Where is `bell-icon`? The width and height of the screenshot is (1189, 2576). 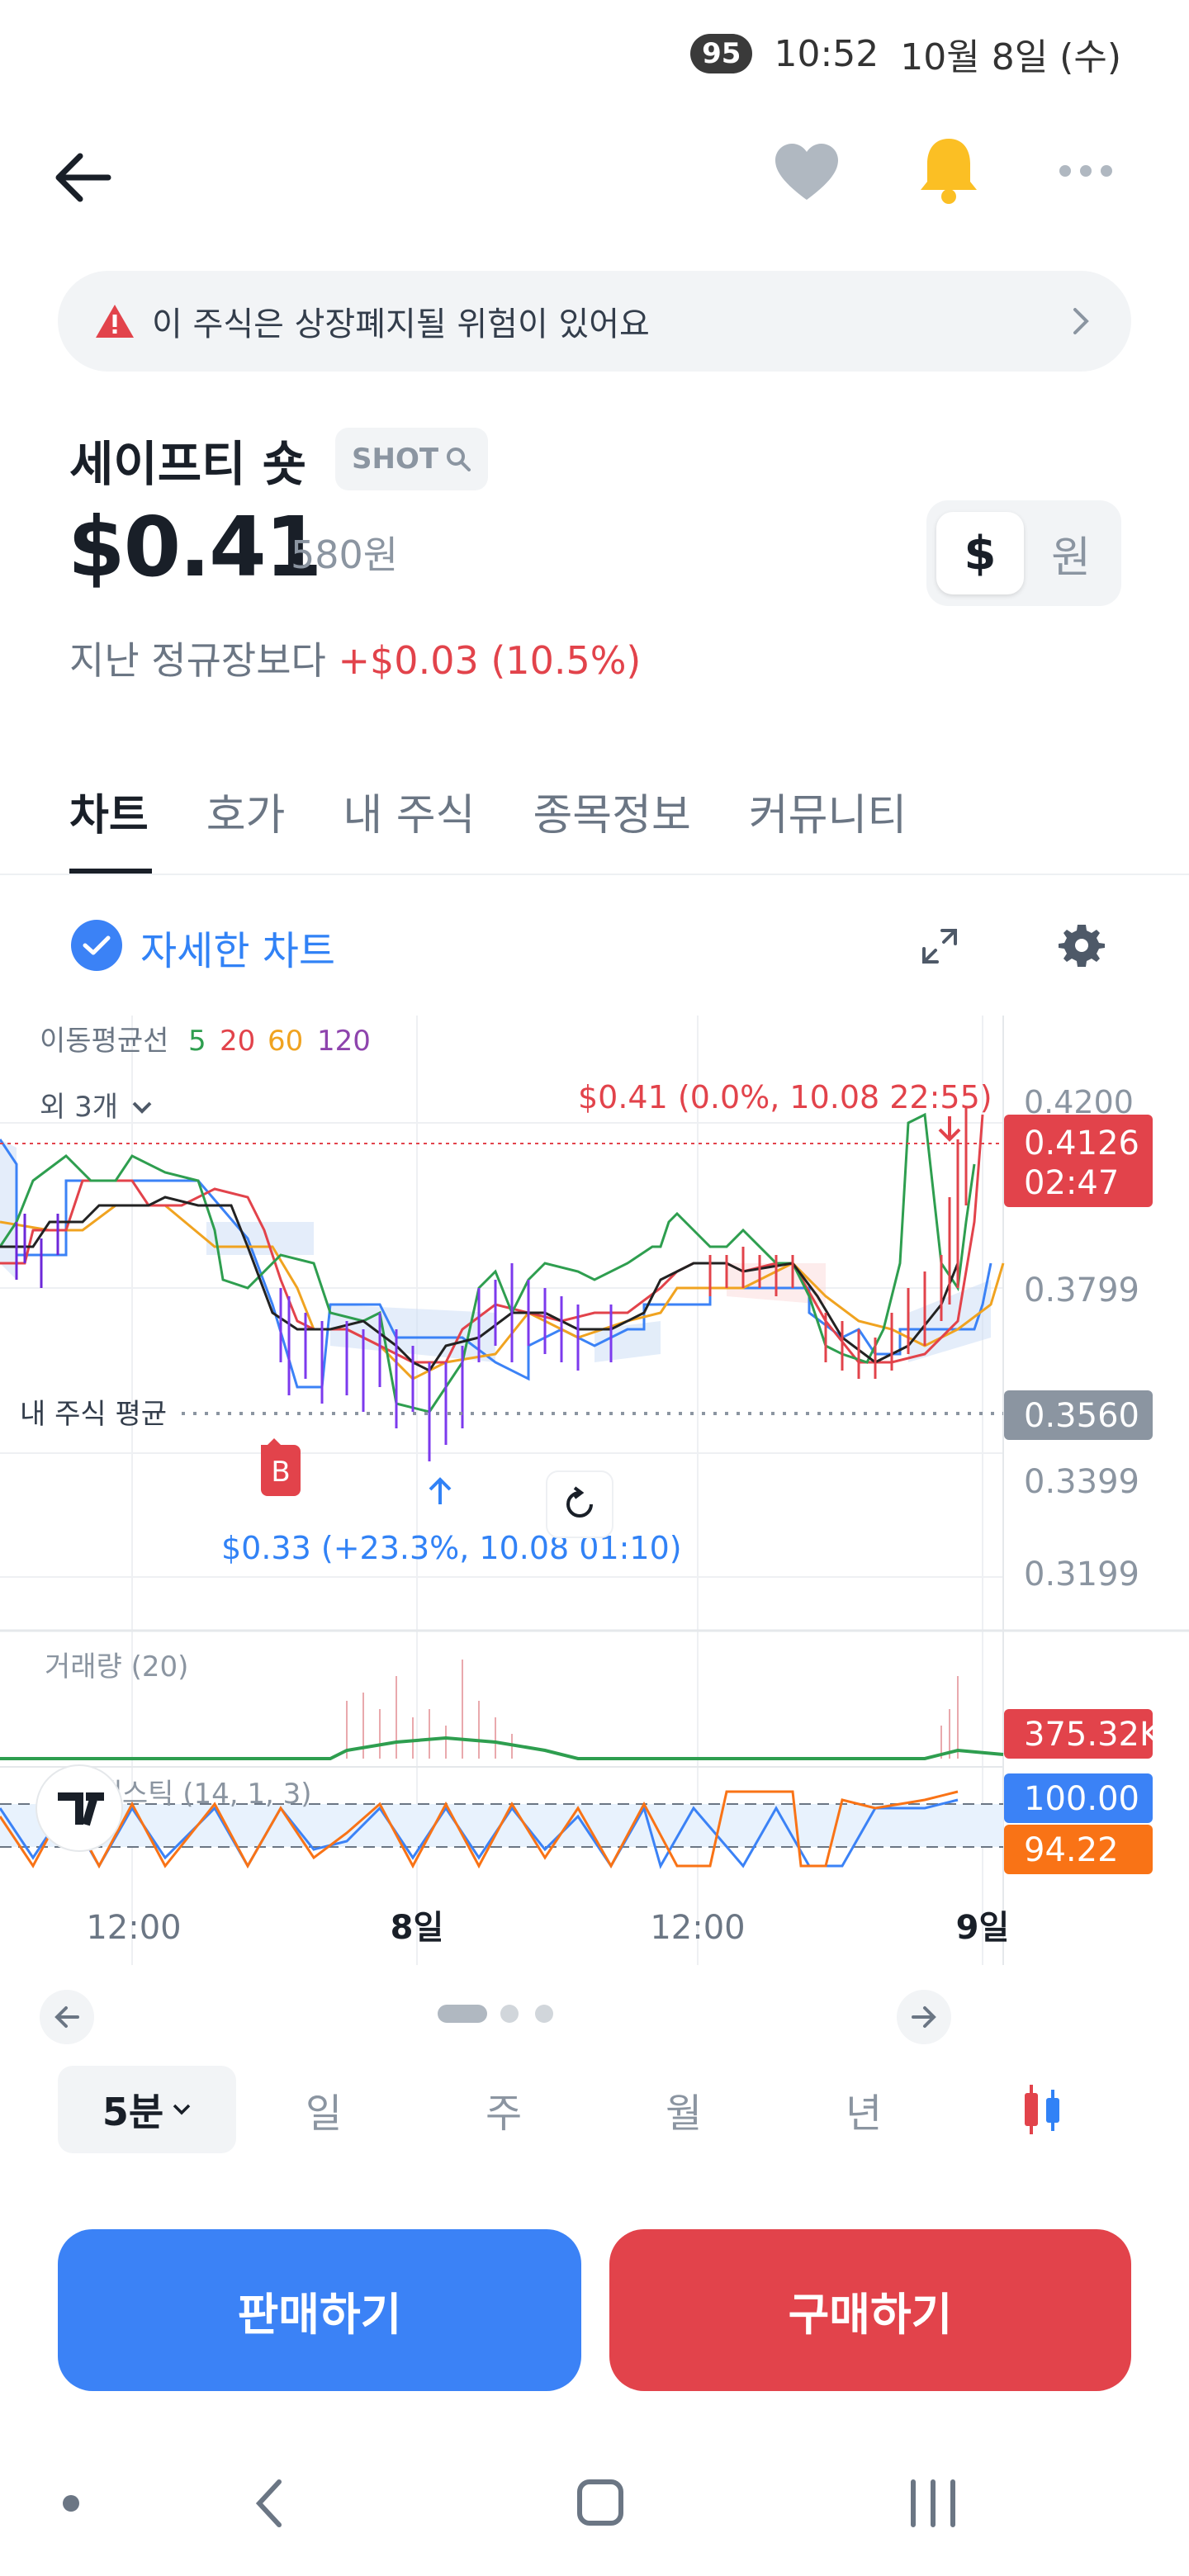 bell-icon is located at coordinates (949, 171).